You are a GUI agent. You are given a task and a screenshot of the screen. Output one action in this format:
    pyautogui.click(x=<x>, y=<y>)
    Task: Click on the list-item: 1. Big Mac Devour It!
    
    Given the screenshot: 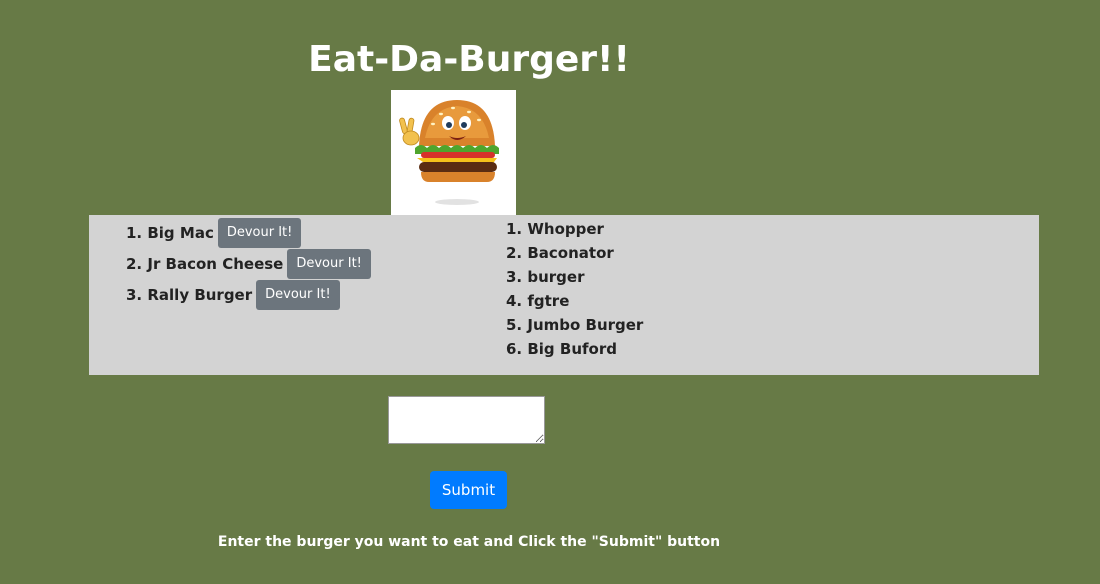 What is the action you would take?
    pyautogui.click(x=248, y=232)
    